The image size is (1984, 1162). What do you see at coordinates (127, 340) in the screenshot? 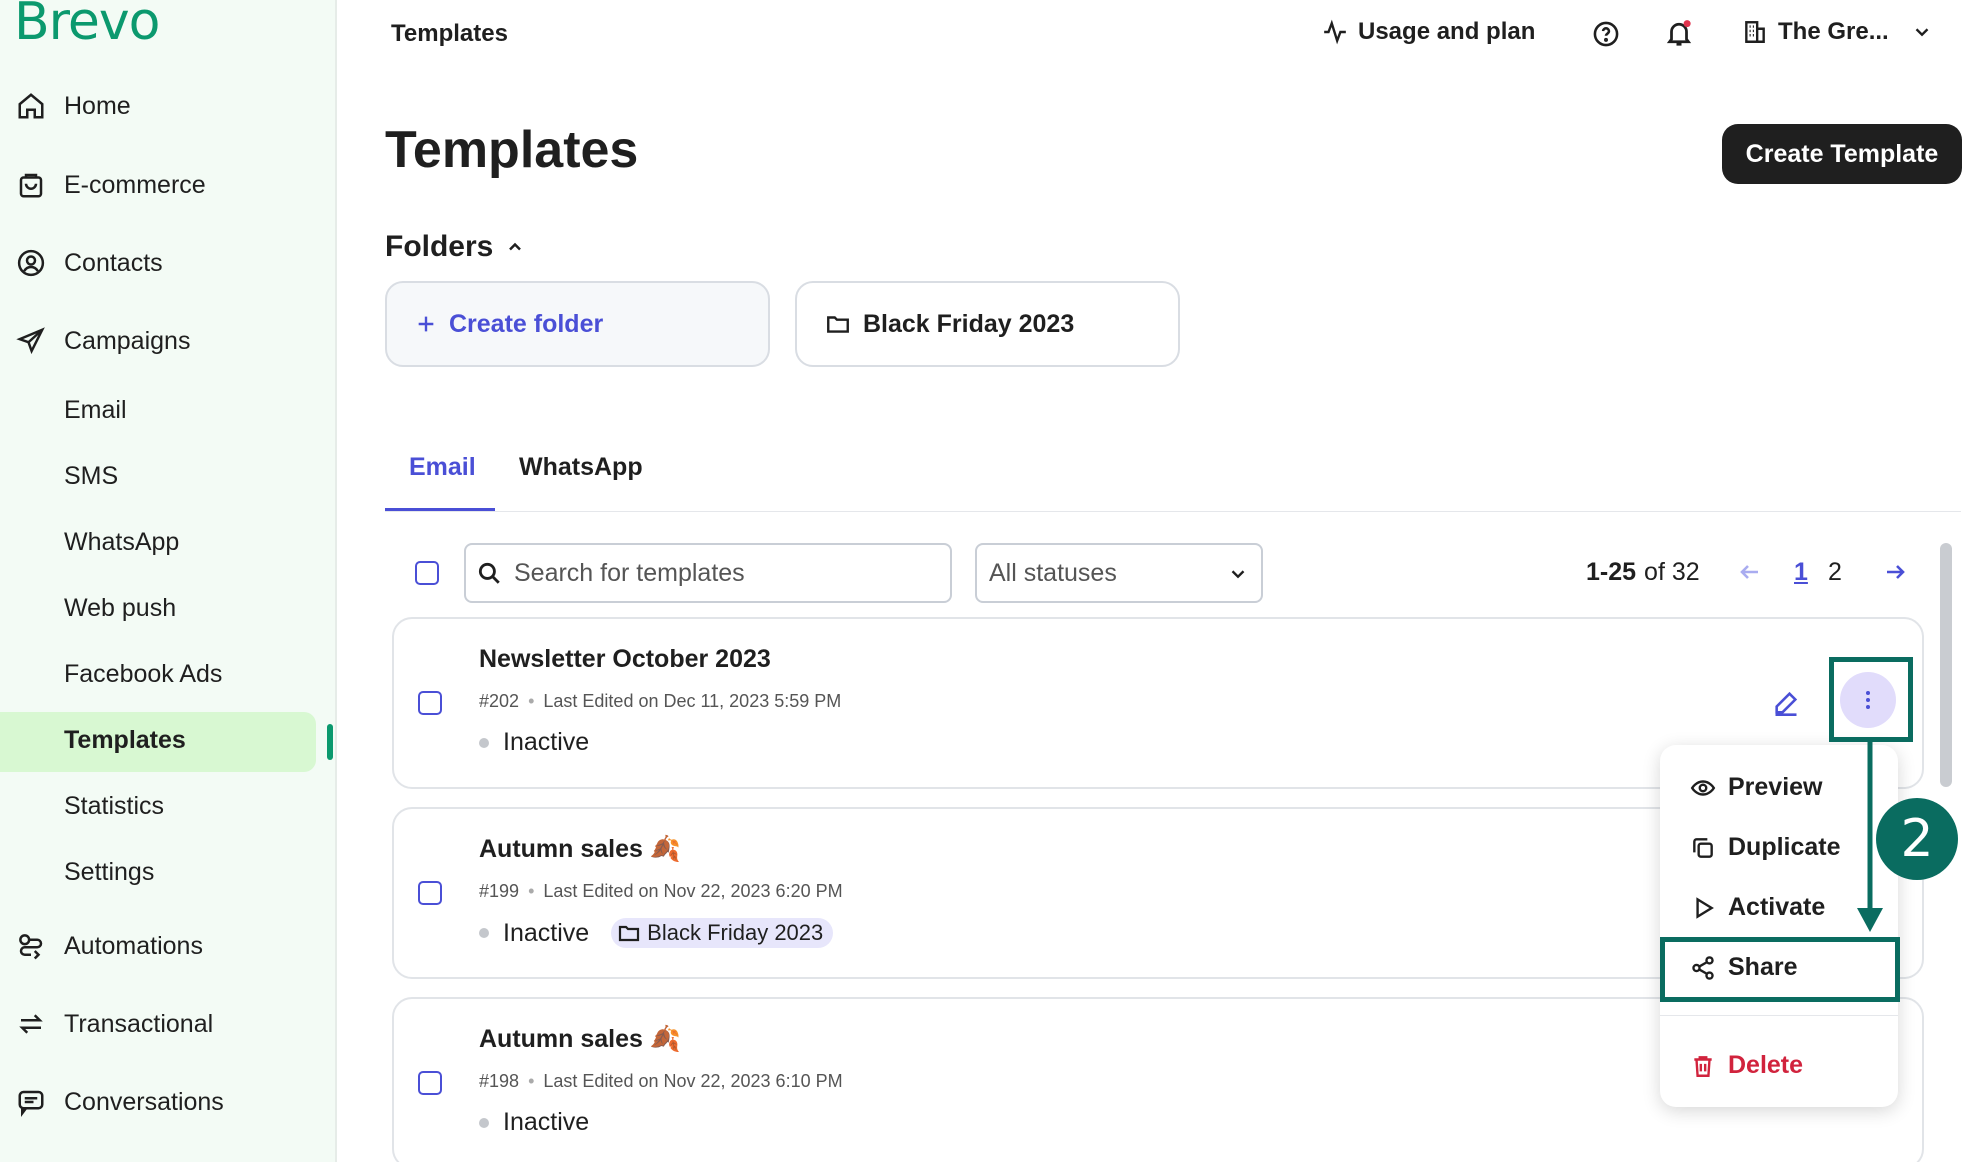
I see `sidebar-item-label: Campaigns` at bounding box center [127, 340].